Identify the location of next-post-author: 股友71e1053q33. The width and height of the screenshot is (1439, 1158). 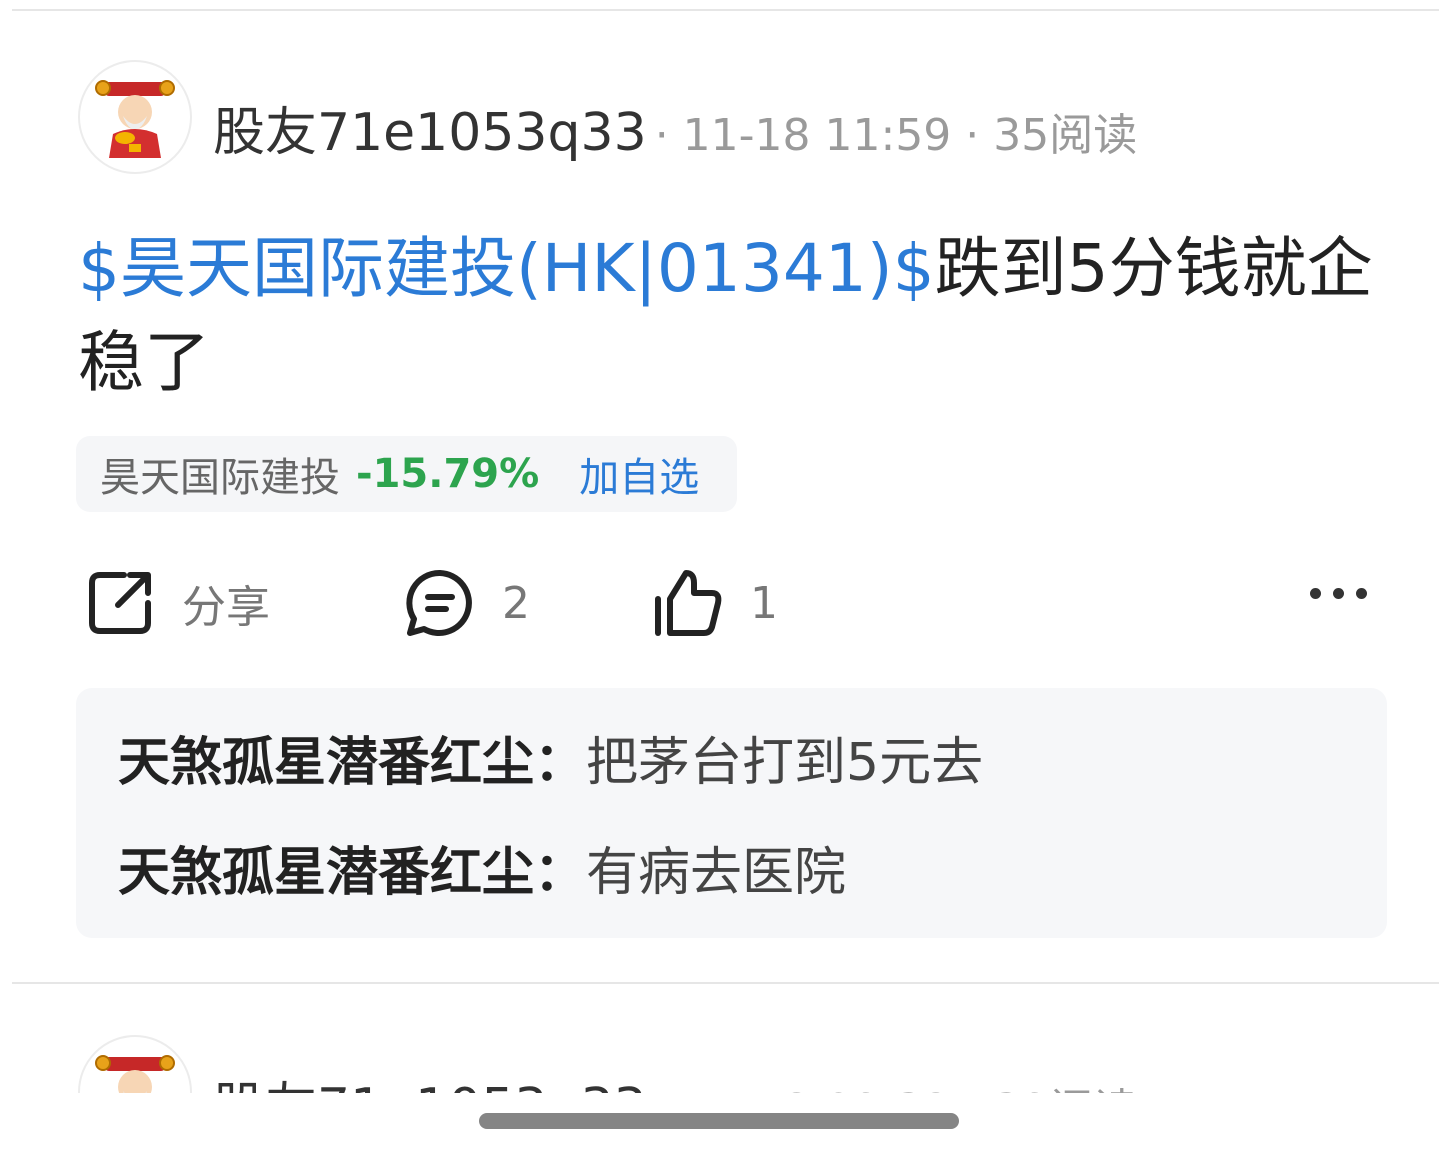
(430, 1079).